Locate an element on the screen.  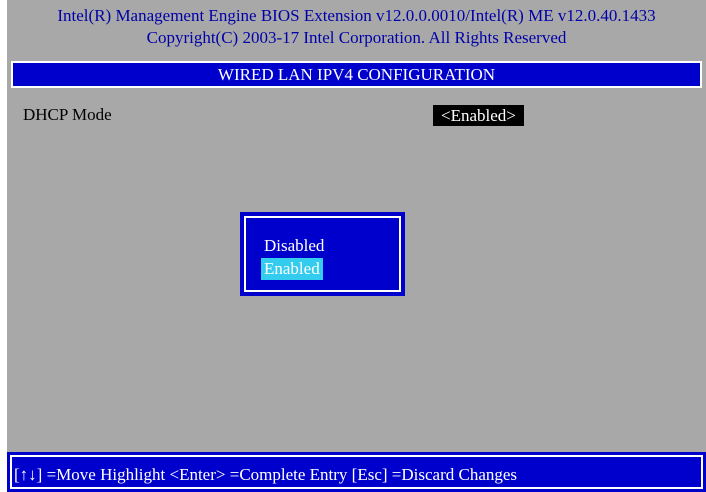
popup-frame: Disabled Enabled is located at coordinates (322, 254).